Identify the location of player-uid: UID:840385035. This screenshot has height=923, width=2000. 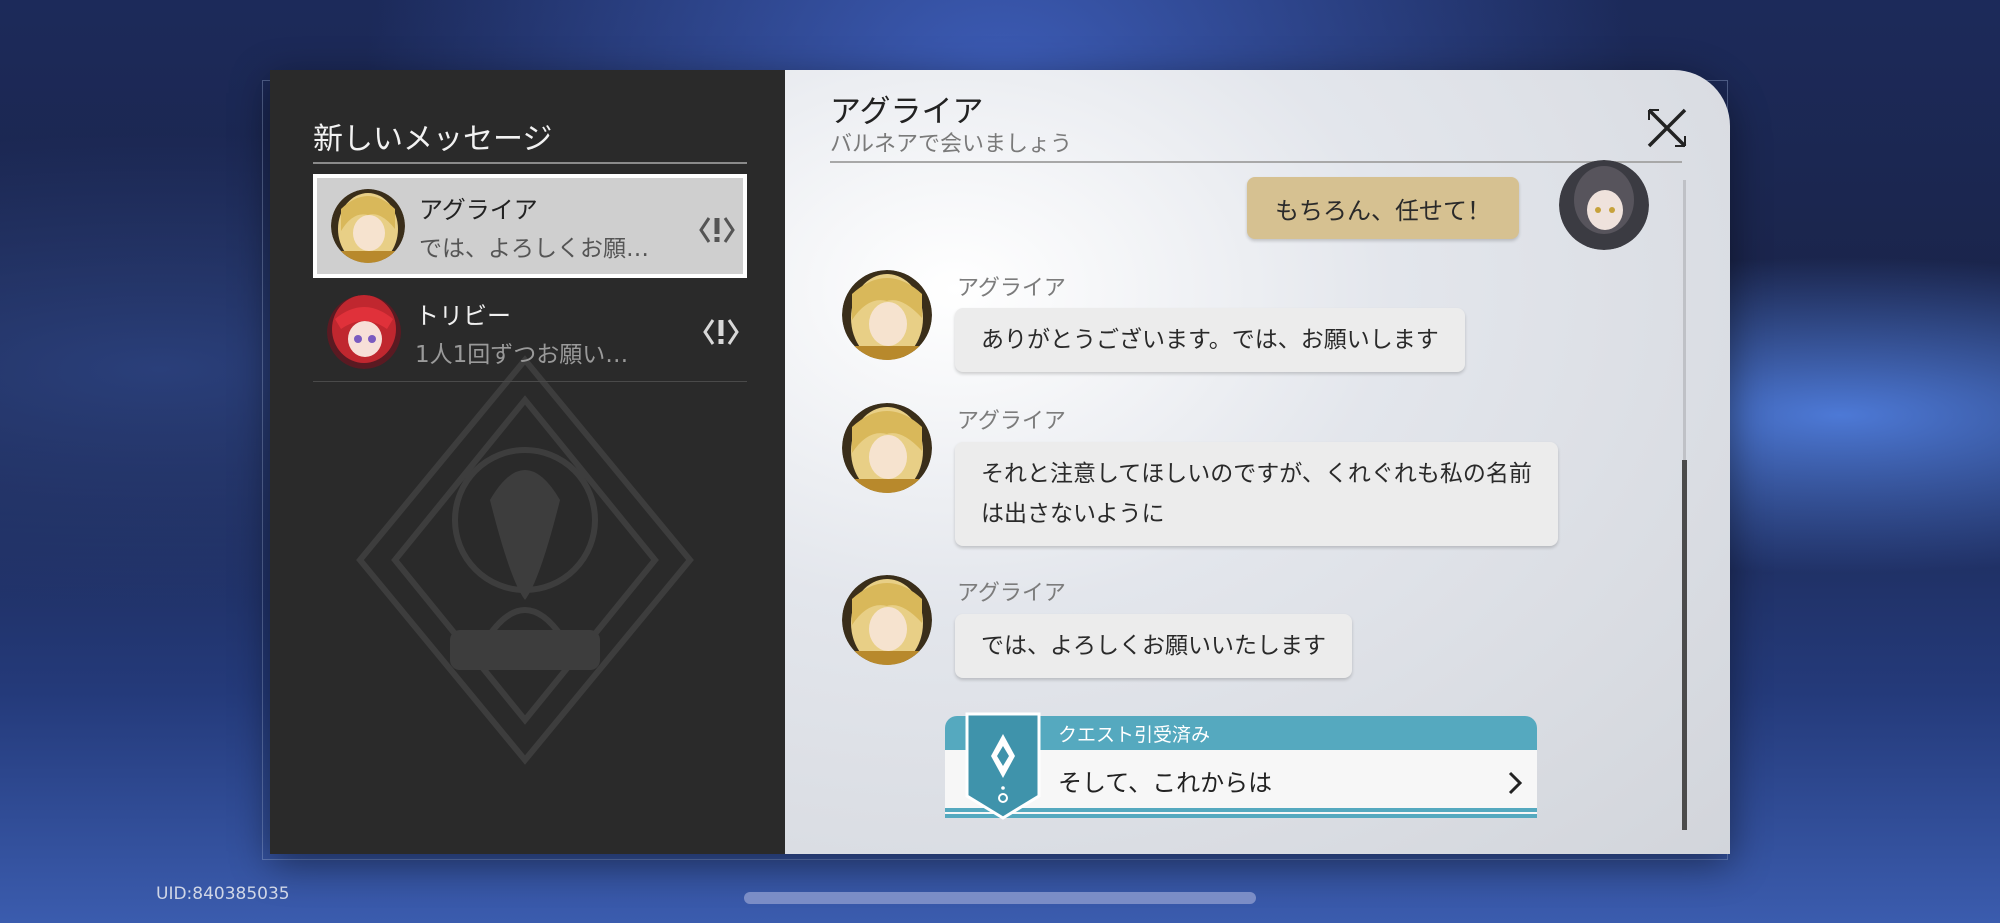
(223, 894).